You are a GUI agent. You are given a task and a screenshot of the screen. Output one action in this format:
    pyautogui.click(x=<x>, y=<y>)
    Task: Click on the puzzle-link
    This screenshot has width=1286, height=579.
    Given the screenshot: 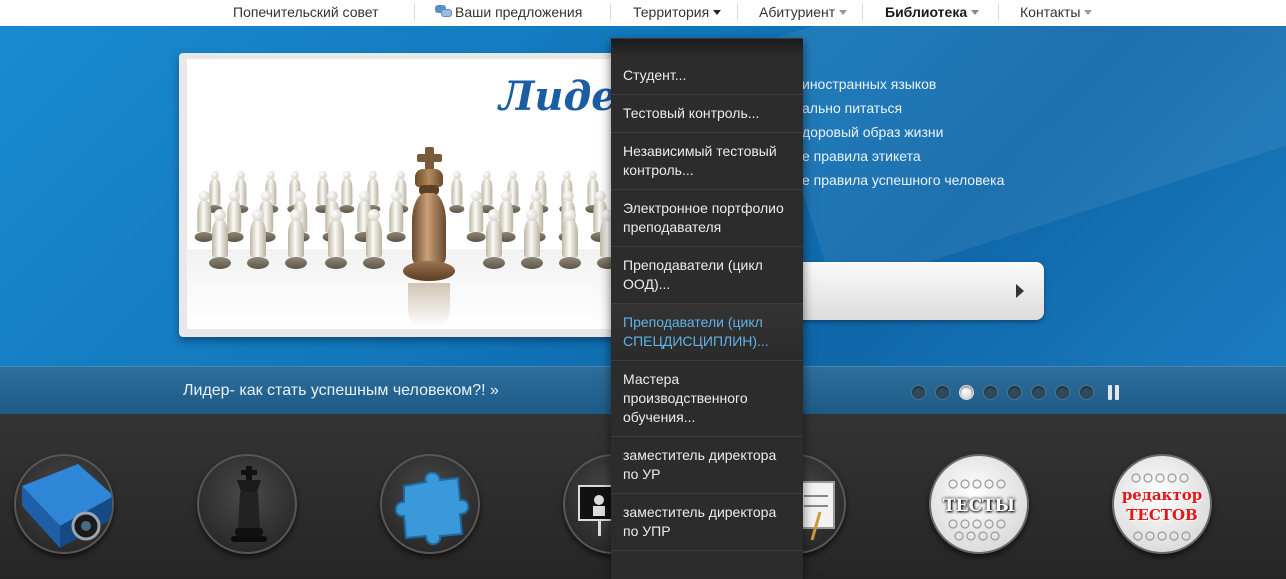 What is the action you would take?
    pyautogui.click(x=430, y=504)
    